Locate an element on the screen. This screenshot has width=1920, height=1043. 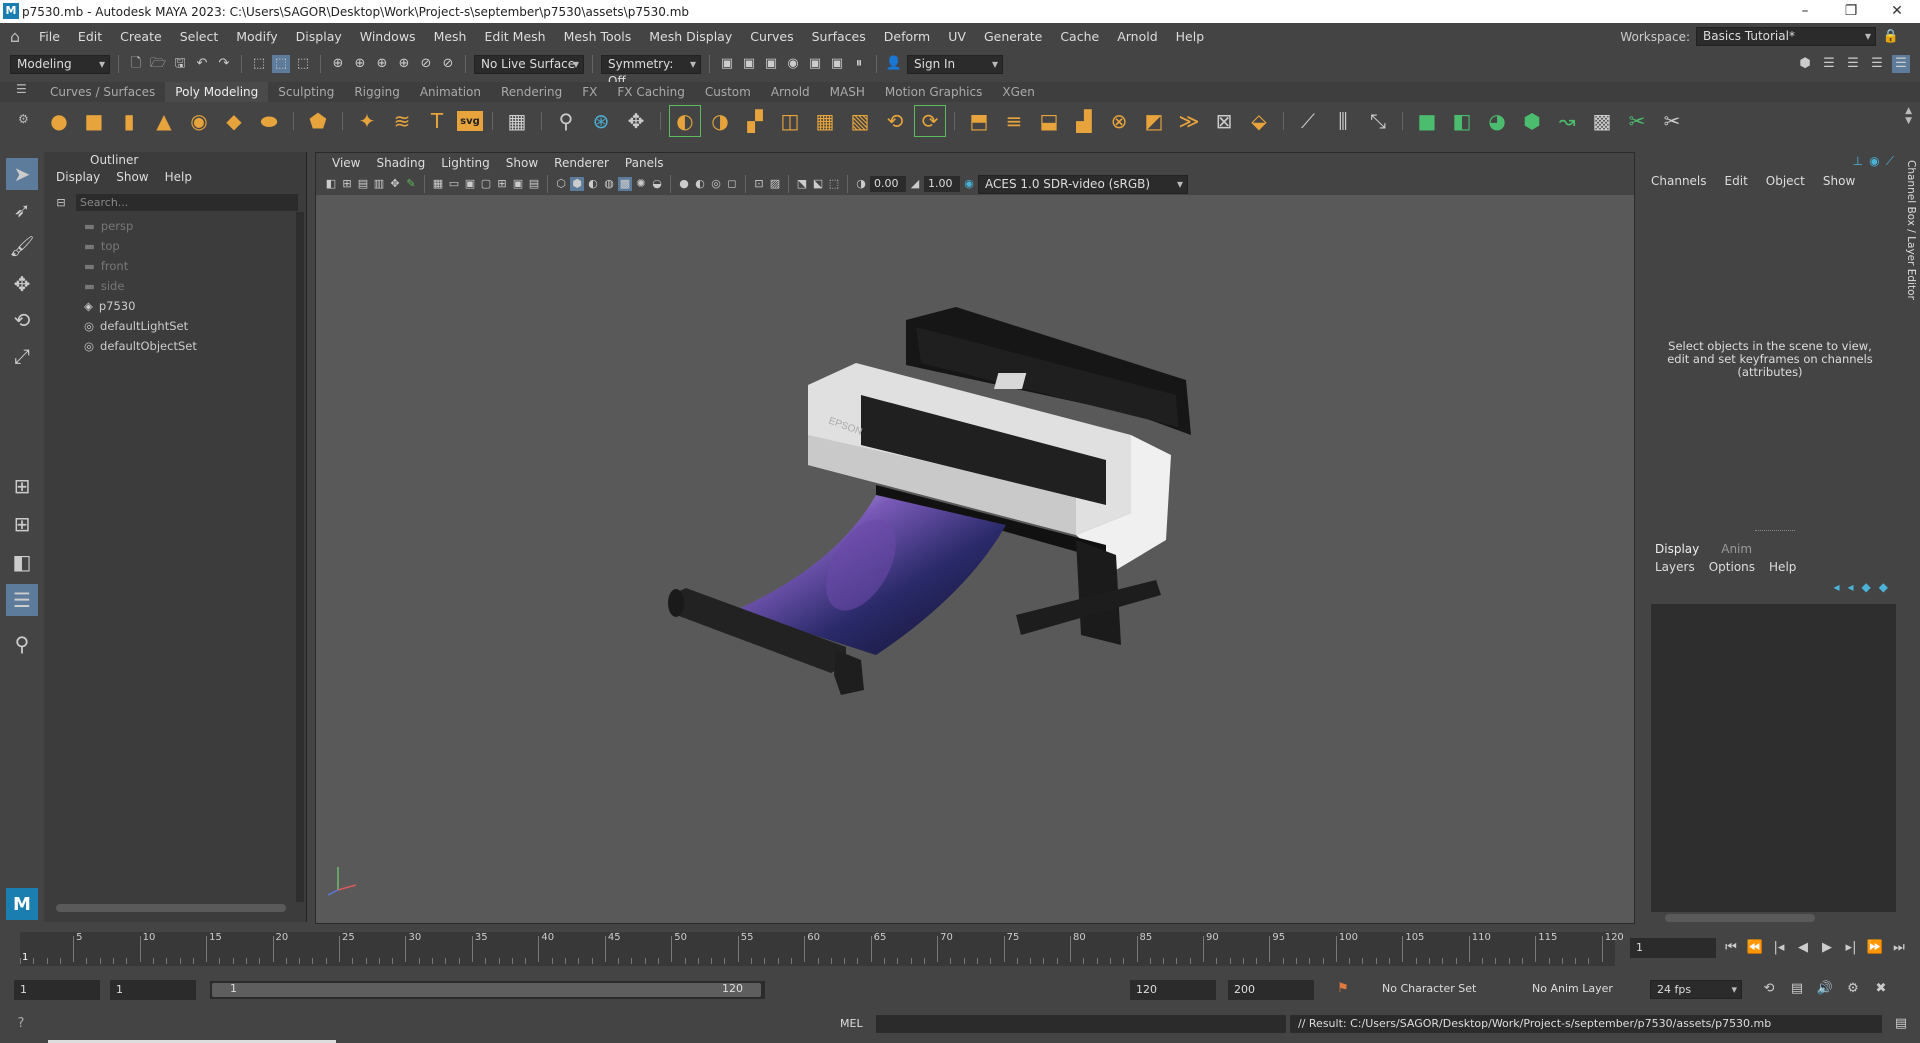
shelf-tab-fx: FX is located at coordinates (589, 92).